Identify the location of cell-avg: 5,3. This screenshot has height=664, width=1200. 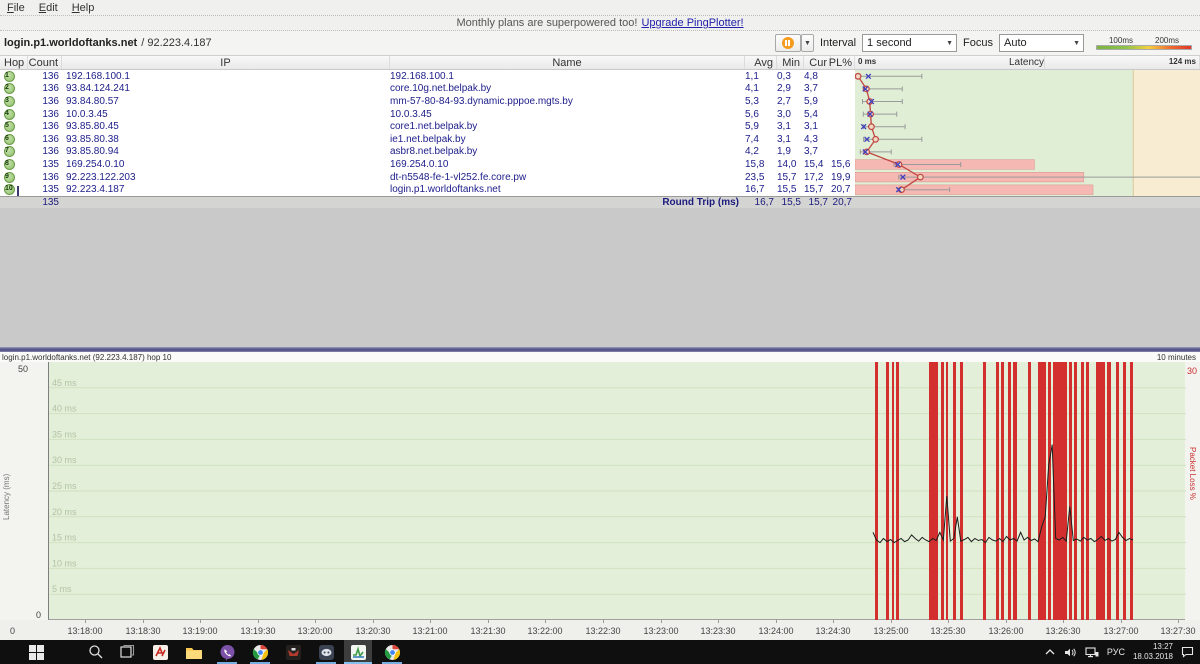
(752, 101).